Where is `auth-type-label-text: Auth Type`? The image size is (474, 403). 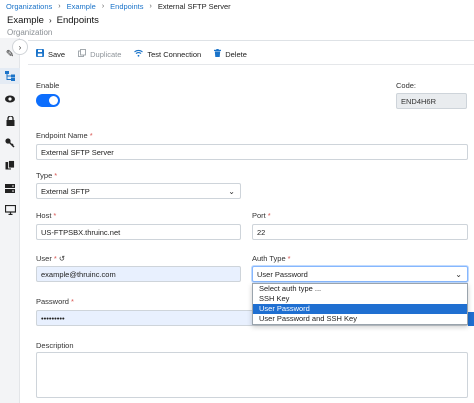
auth-type-label-text: Auth Type is located at coordinates (269, 258).